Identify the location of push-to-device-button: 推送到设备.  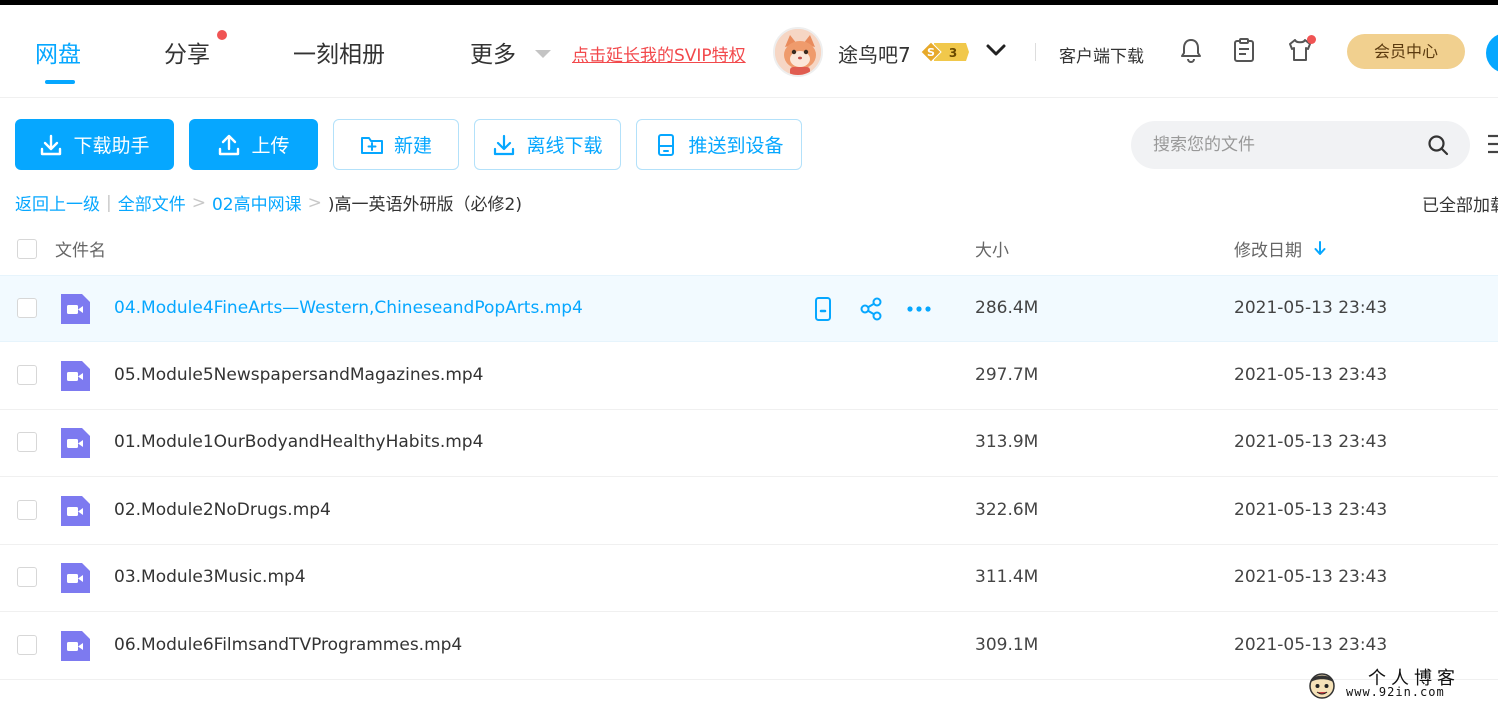
(719, 144).